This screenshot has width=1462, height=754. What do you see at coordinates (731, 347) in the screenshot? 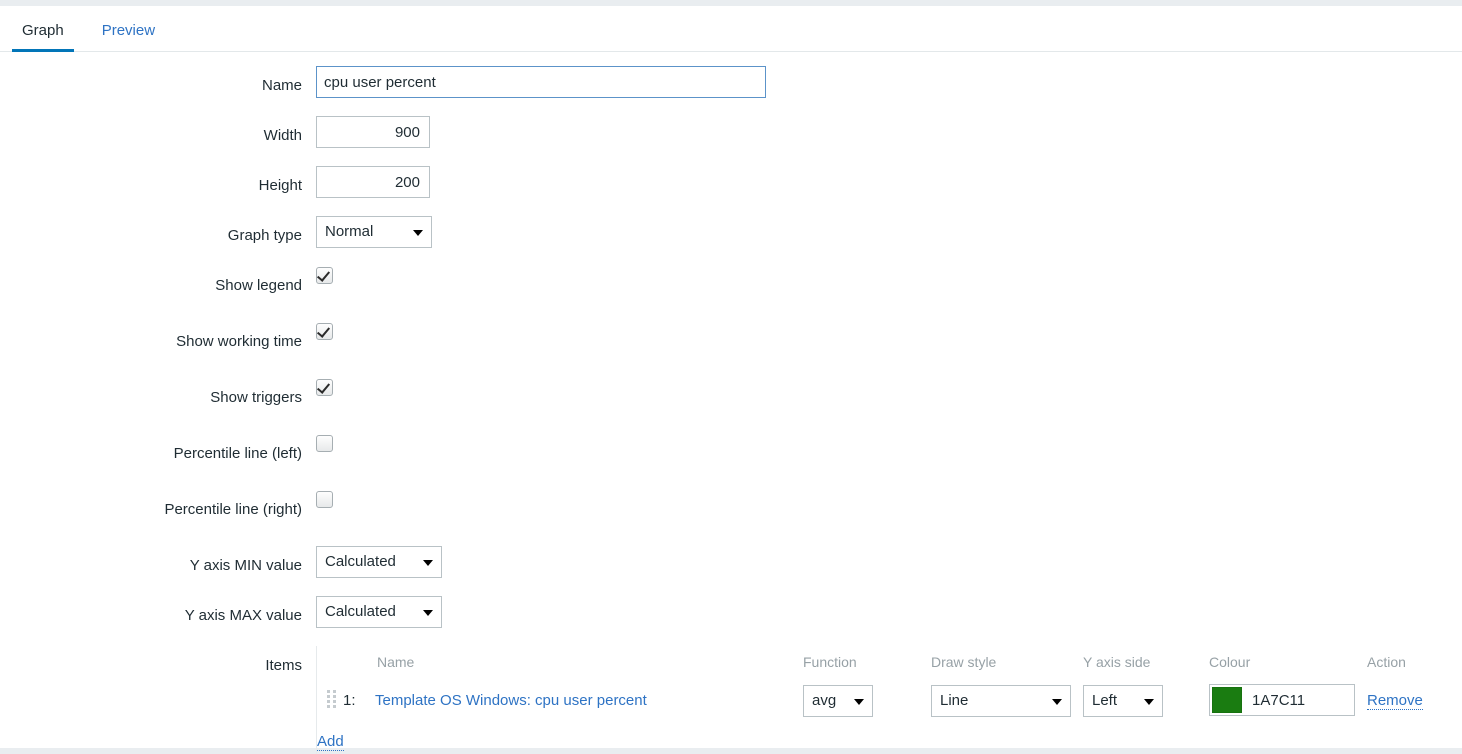
I see `row-show-working-time: Show working time` at bounding box center [731, 347].